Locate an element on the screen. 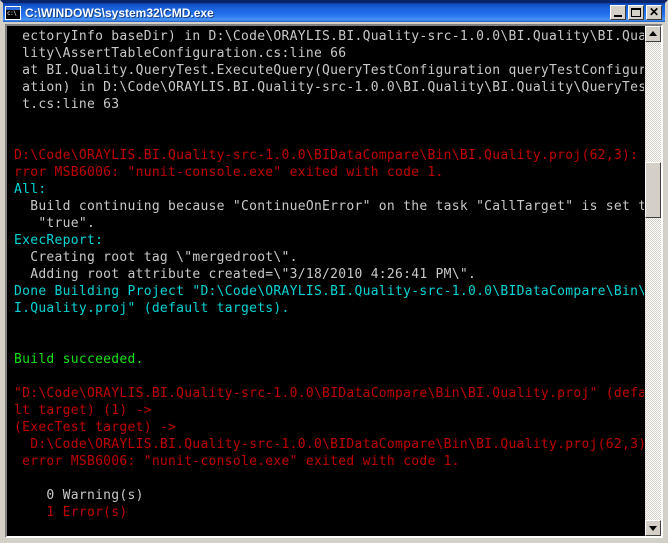  console-line: lity\AssertTableConfiguration.cs:line 66 is located at coordinates (180, 53).